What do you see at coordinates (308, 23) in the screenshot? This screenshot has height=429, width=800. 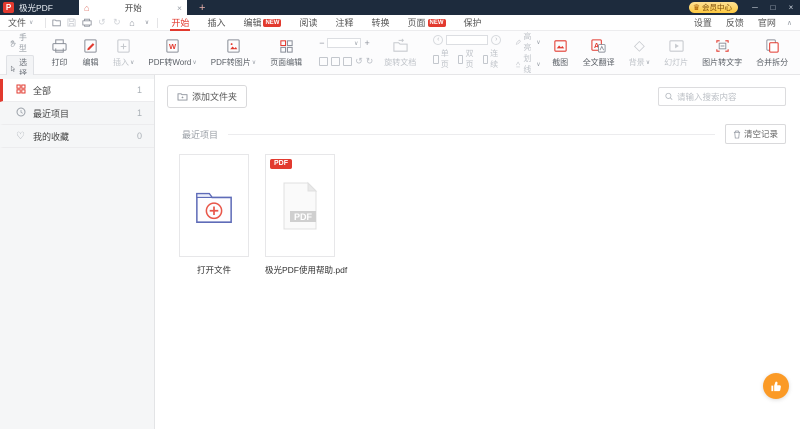 I see `tab-read: 阅读` at bounding box center [308, 23].